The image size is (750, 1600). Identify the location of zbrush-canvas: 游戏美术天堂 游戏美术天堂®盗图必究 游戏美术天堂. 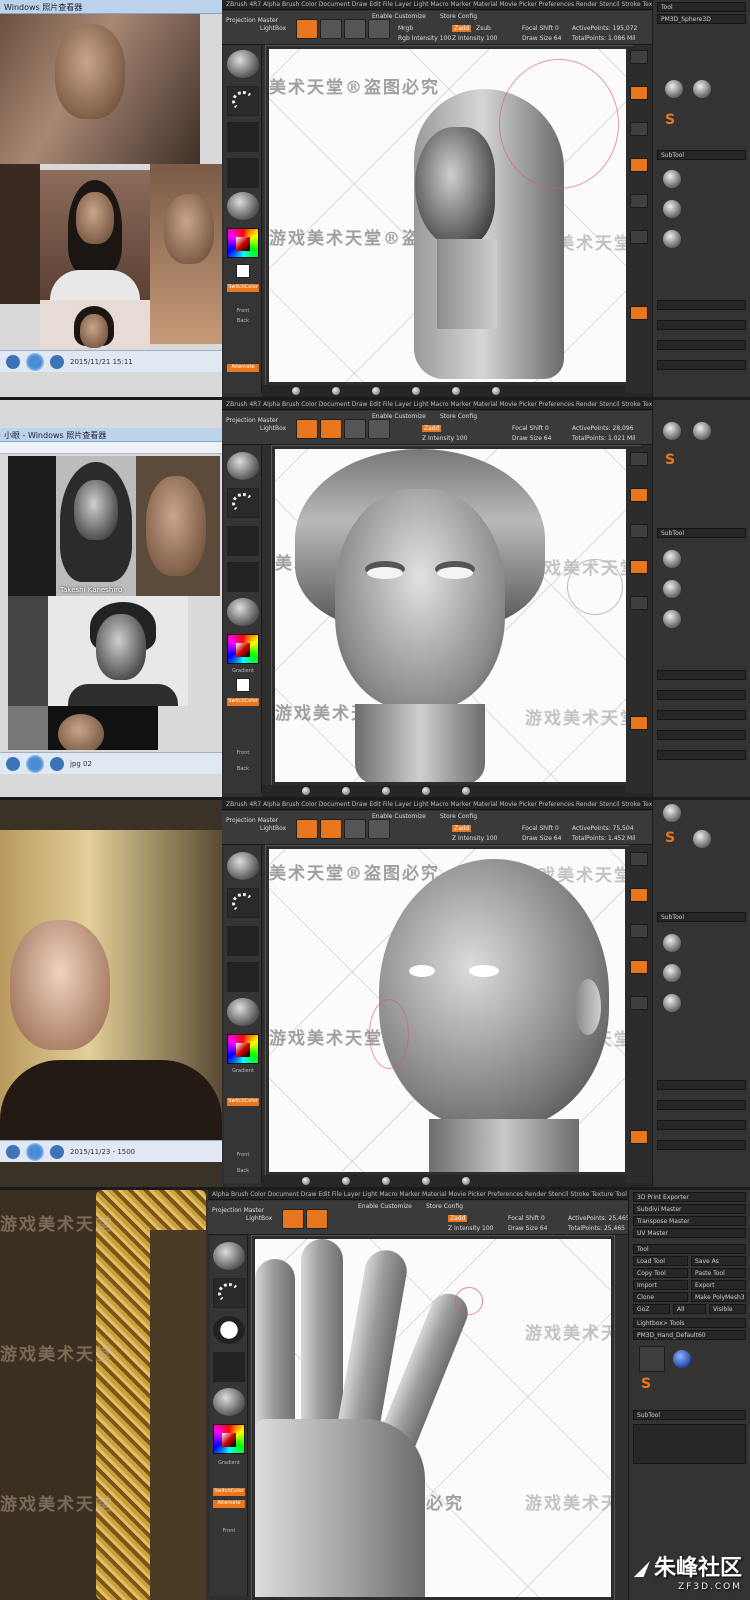
(433, 1417).